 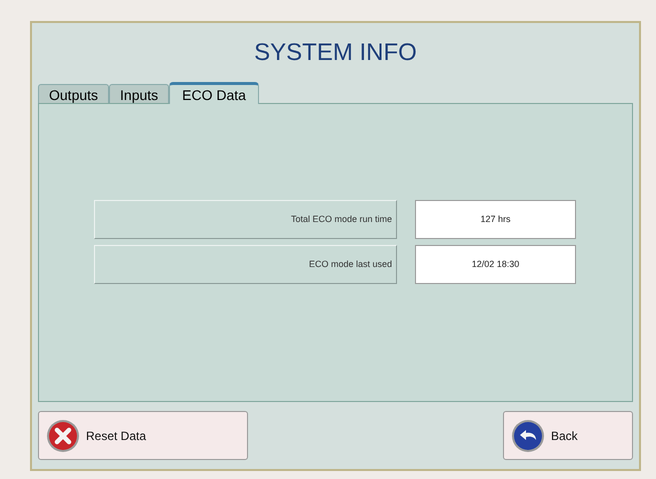 I want to click on back-button: Back, so click(x=568, y=435).